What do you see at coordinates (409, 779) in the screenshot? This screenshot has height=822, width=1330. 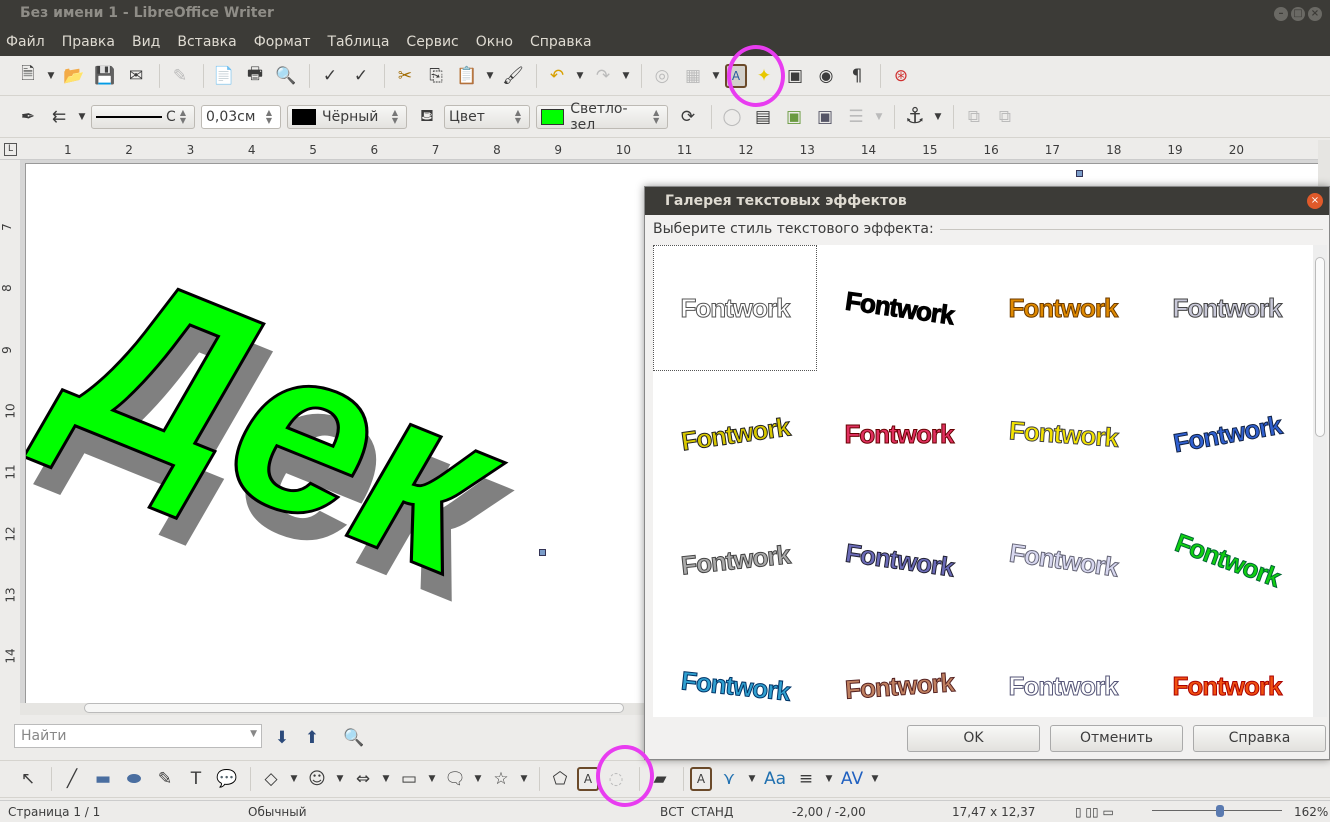 I see `flowchart-icon: ▭` at bounding box center [409, 779].